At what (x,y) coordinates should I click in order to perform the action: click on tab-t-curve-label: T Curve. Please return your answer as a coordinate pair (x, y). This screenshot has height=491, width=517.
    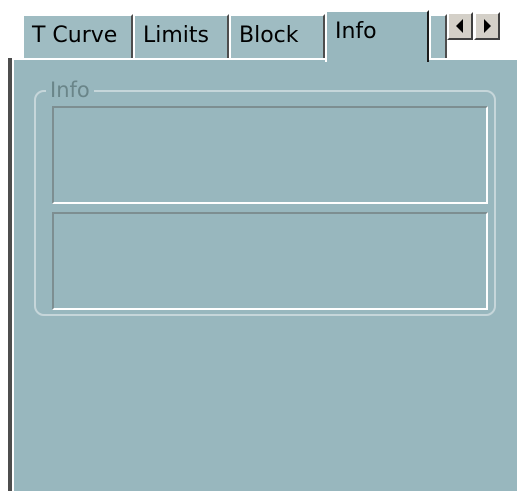
    Looking at the image, I should click on (75, 35).